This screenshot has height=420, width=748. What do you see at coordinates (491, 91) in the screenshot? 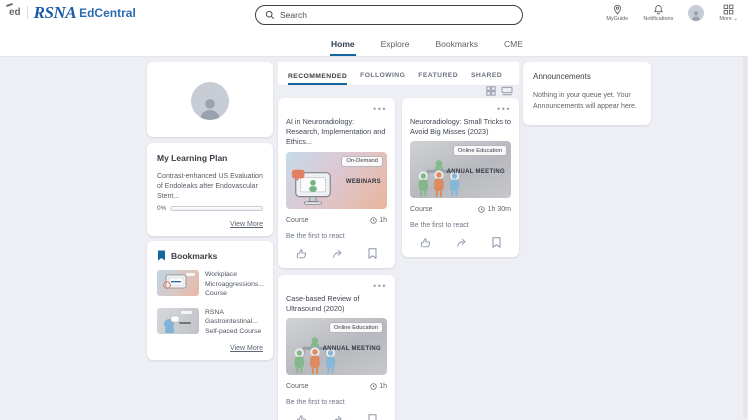
I see `grid-view-icon` at bounding box center [491, 91].